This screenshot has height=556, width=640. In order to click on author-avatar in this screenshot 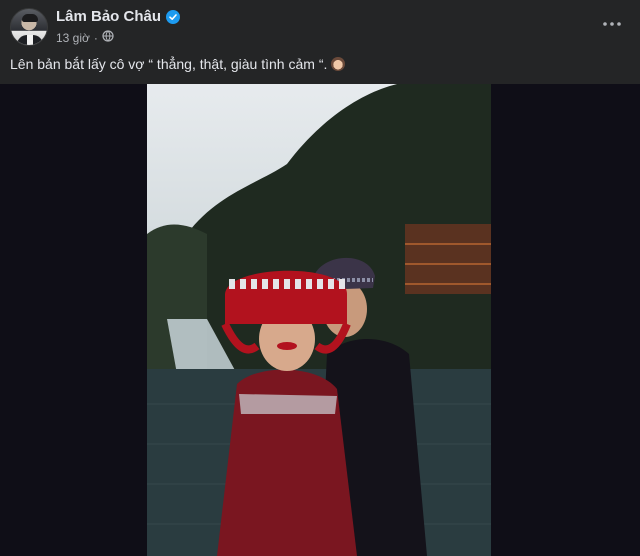, I will do `click(29, 27)`.